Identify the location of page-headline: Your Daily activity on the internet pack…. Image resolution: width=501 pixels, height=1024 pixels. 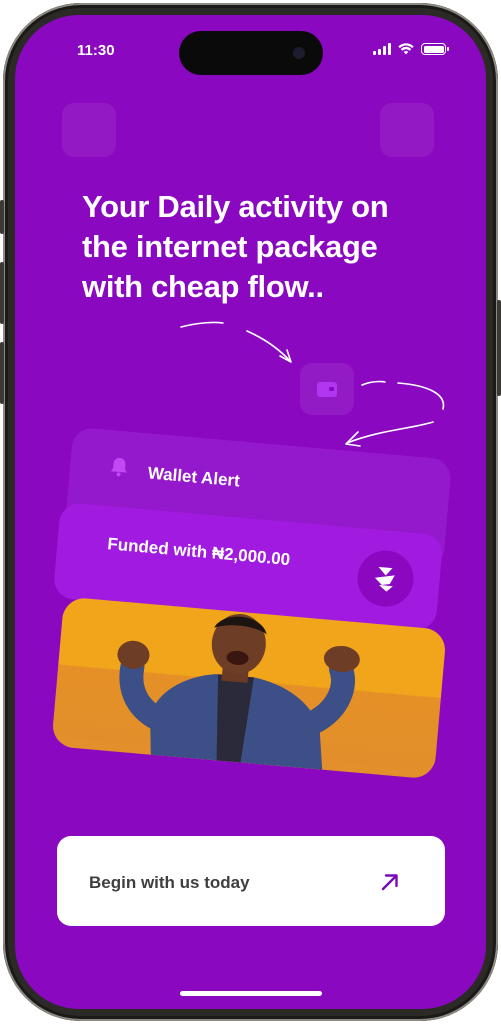
(235, 246).